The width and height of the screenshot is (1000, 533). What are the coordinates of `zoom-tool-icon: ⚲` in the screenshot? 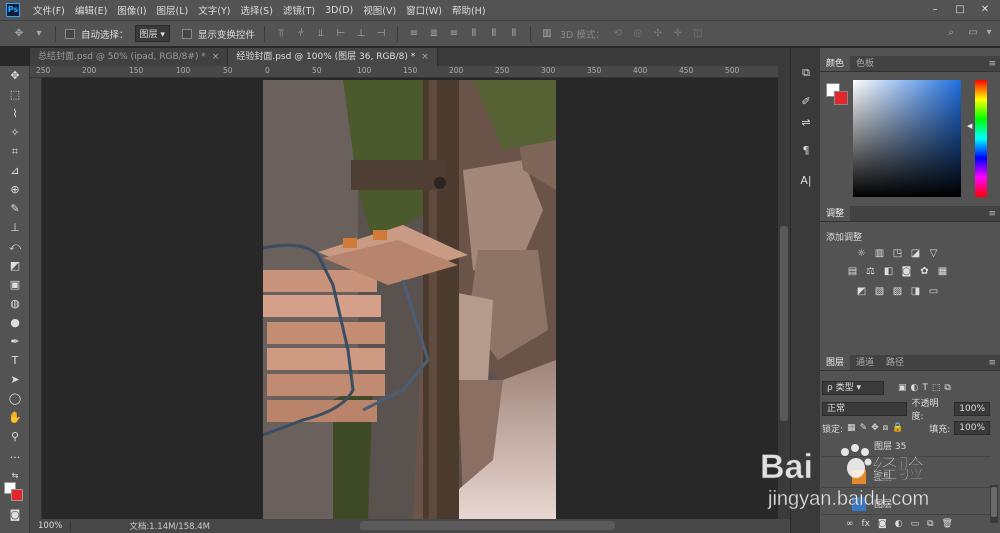 It's located at (15, 437).